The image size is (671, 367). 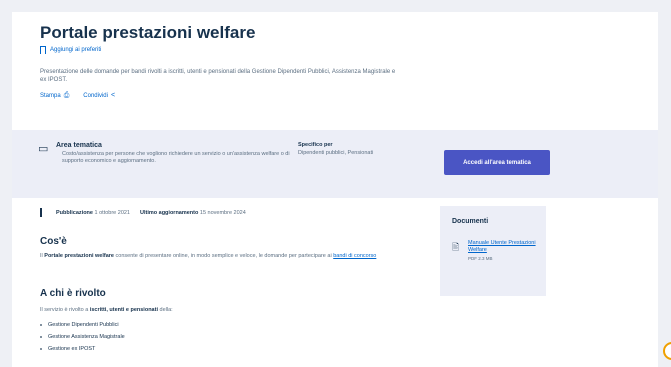 What do you see at coordinates (148, 32) in the screenshot?
I see `page-title: Portale prestazioni welfare` at bounding box center [148, 32].